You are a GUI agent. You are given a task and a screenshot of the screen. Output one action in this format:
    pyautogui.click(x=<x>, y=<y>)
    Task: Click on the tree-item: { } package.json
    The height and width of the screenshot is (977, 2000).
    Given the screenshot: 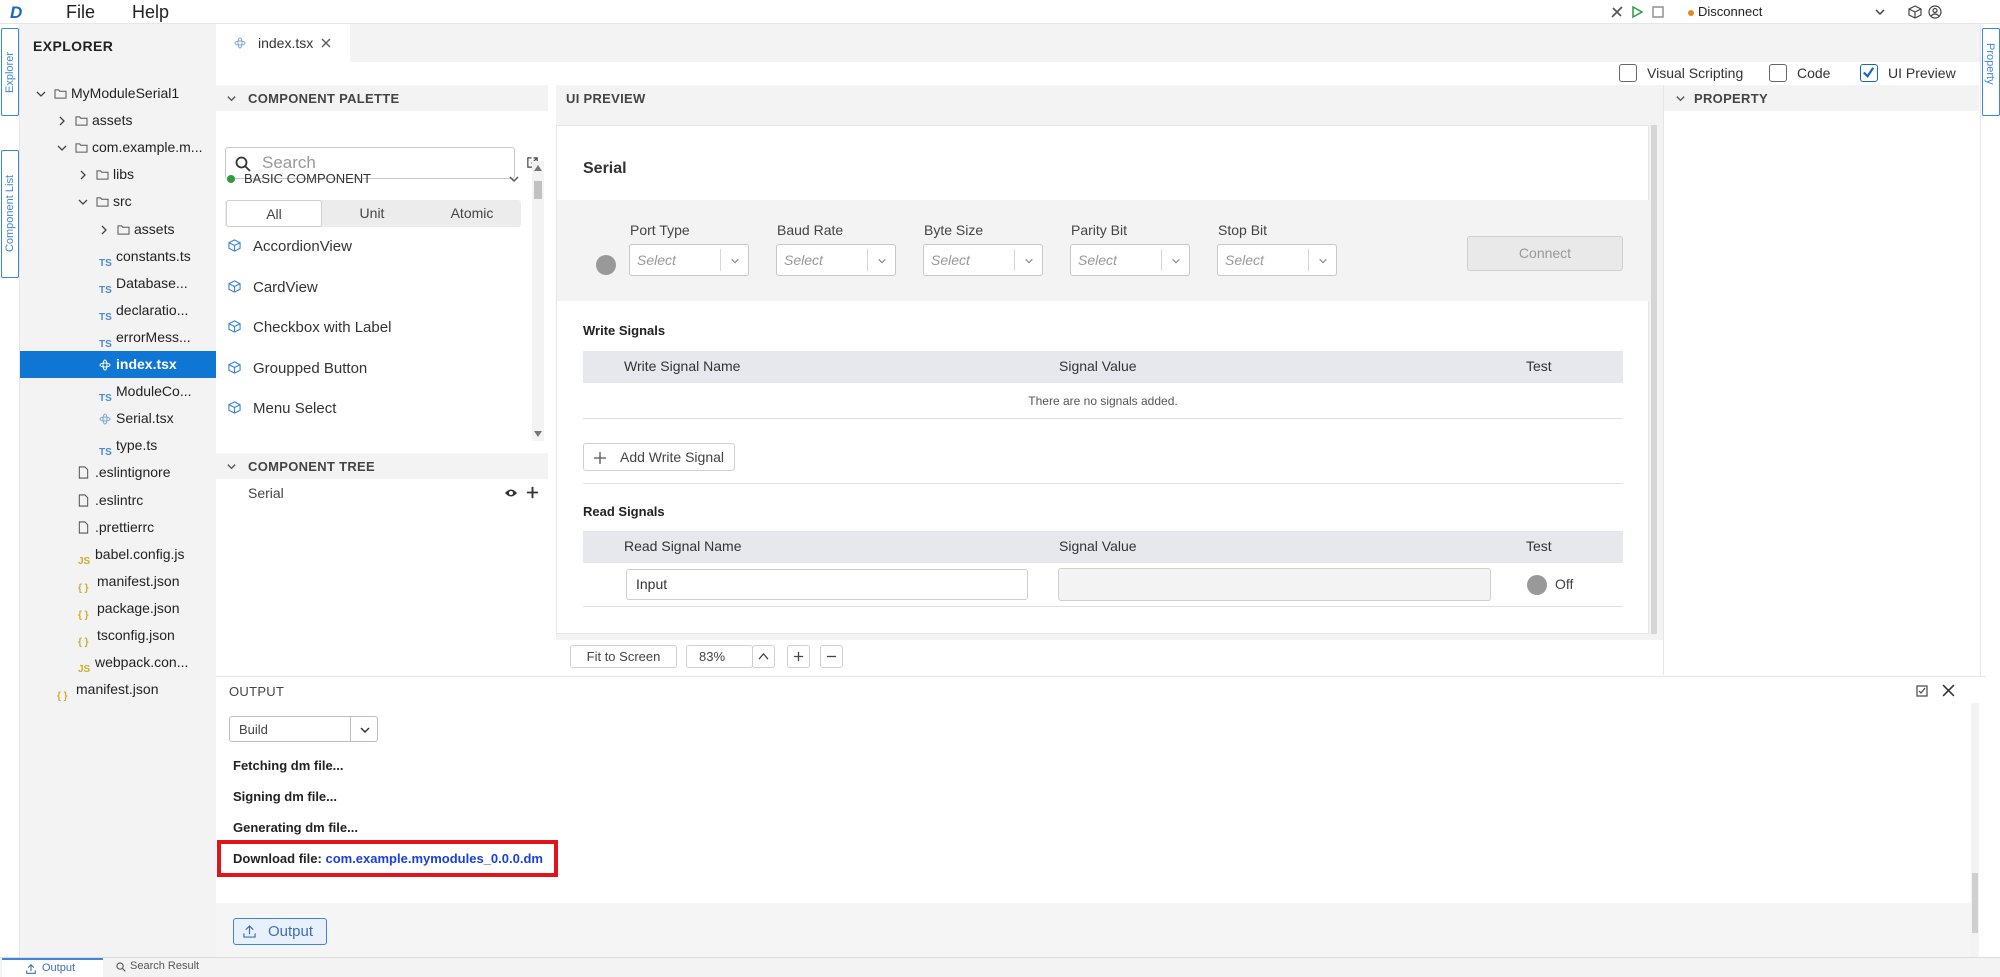 What is the action you would take?
    pyautogui.click(x=118, y=608)
    